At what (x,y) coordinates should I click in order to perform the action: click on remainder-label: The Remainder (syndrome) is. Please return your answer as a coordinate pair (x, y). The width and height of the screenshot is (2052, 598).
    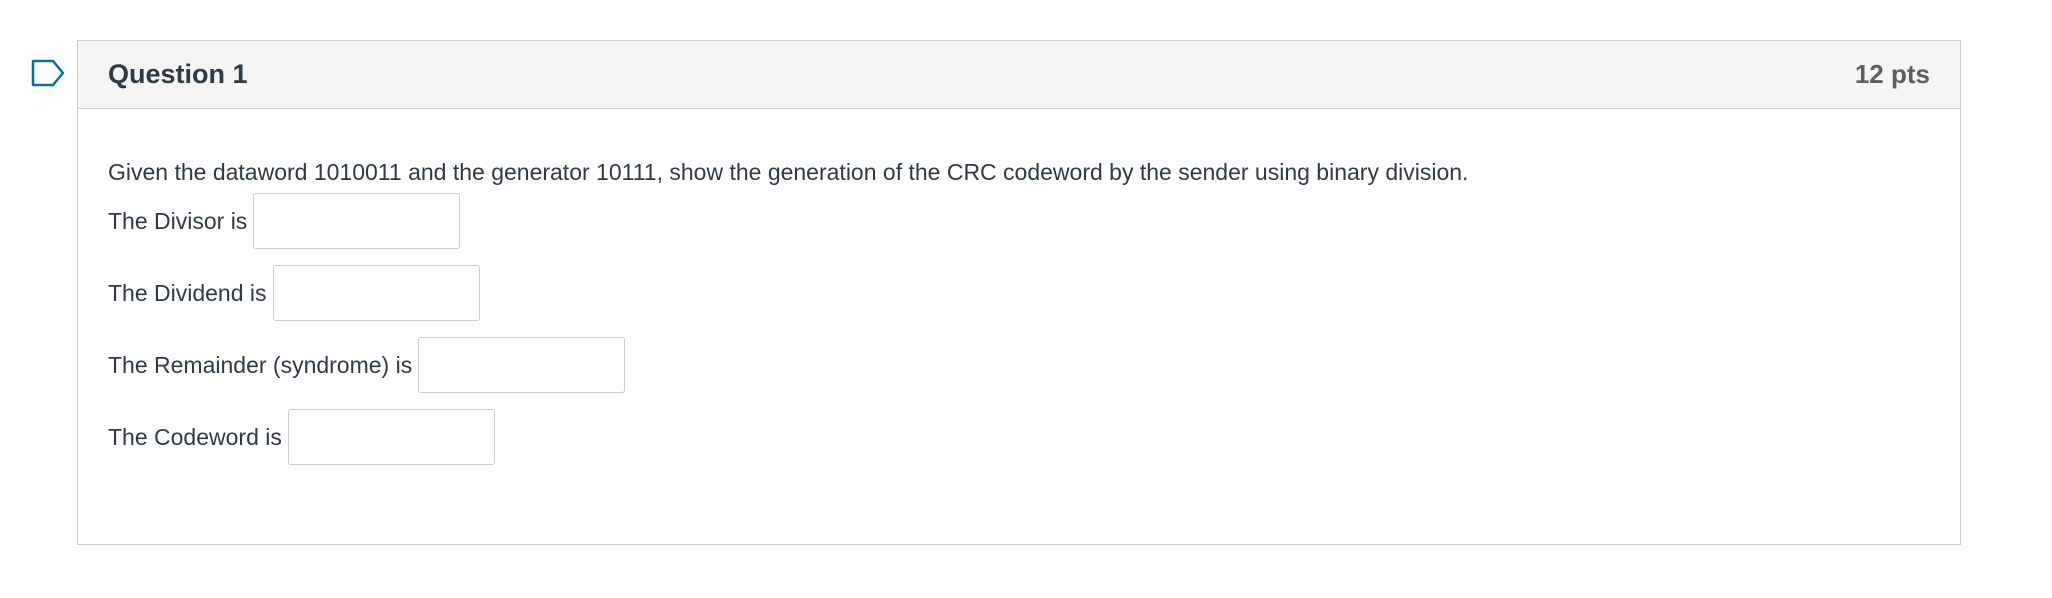
    Looking at the image, I should click on (260, 364).